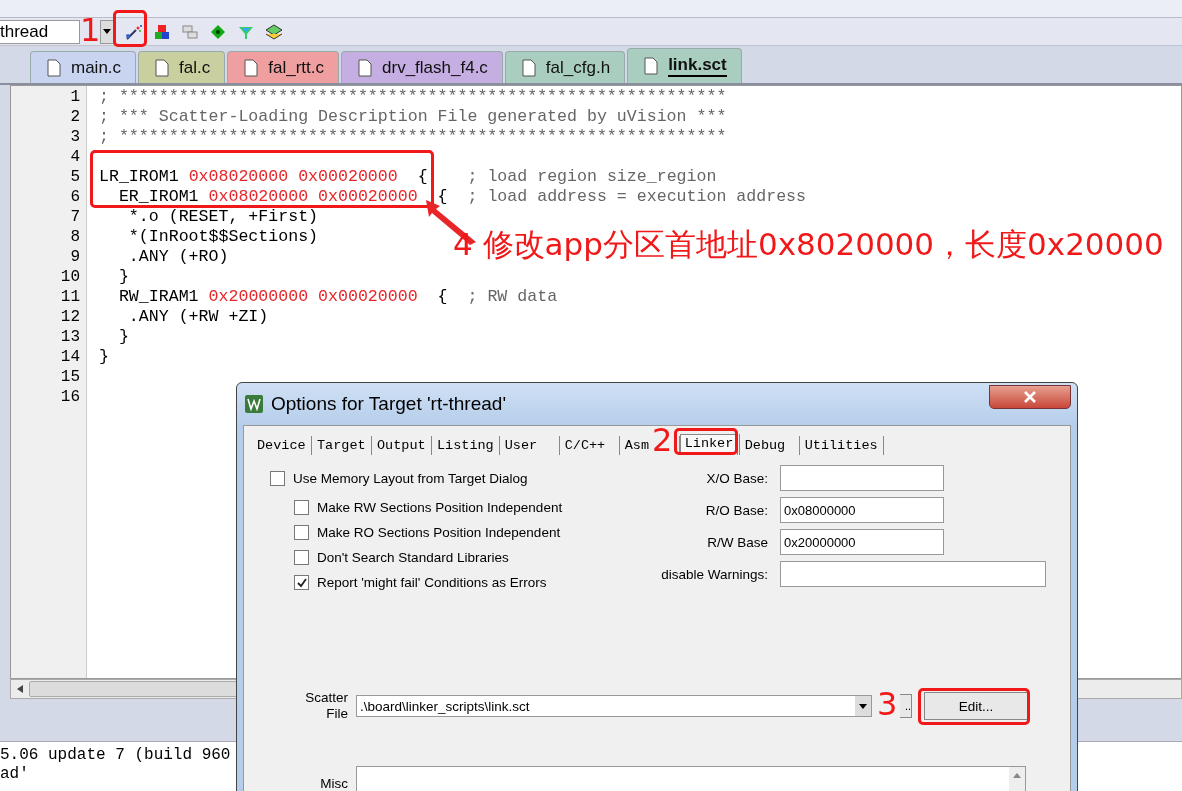  Describe the element at coordinates (96, 67) in the screenshot. I see `tab-label: main.c` at that location.